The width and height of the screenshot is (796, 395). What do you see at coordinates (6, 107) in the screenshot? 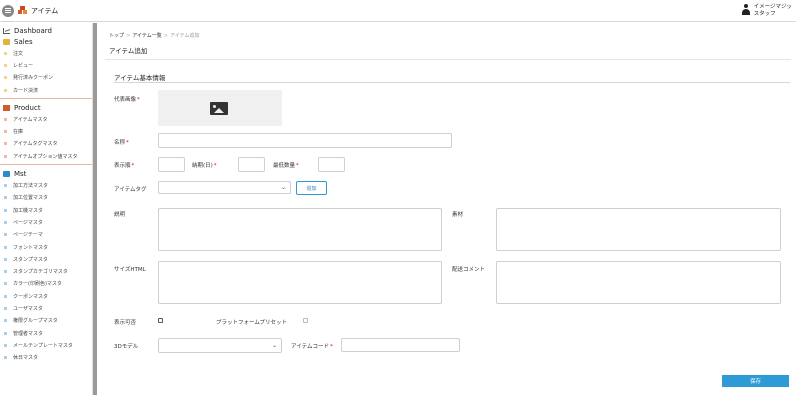
I see `box-icon` at bounding box center [6, 107].